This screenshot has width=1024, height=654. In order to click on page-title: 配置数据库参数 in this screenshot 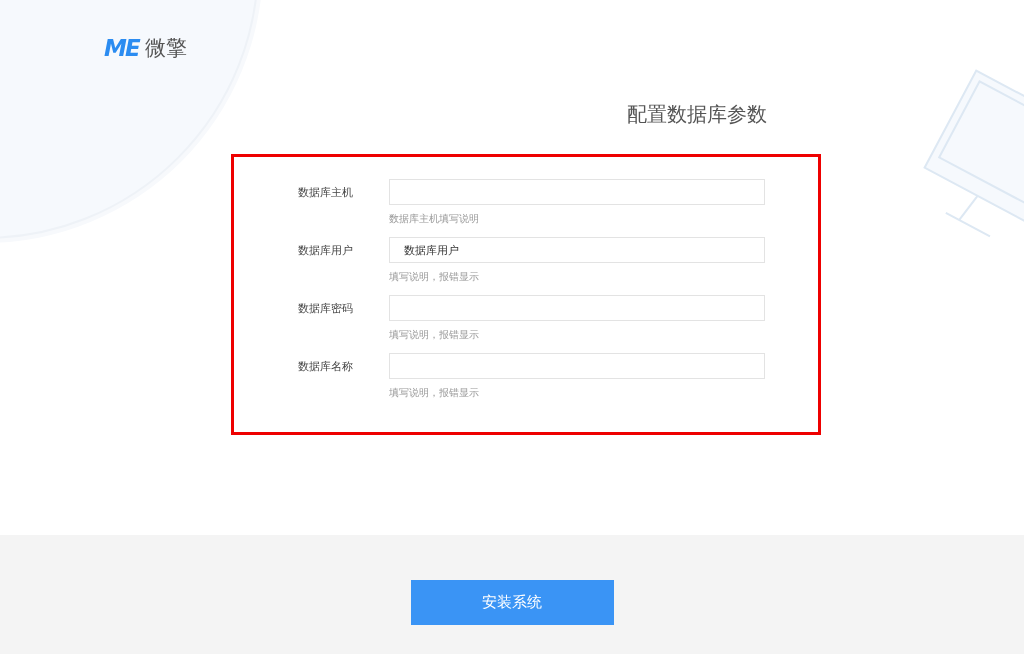, I will do `click(697, 114)`.